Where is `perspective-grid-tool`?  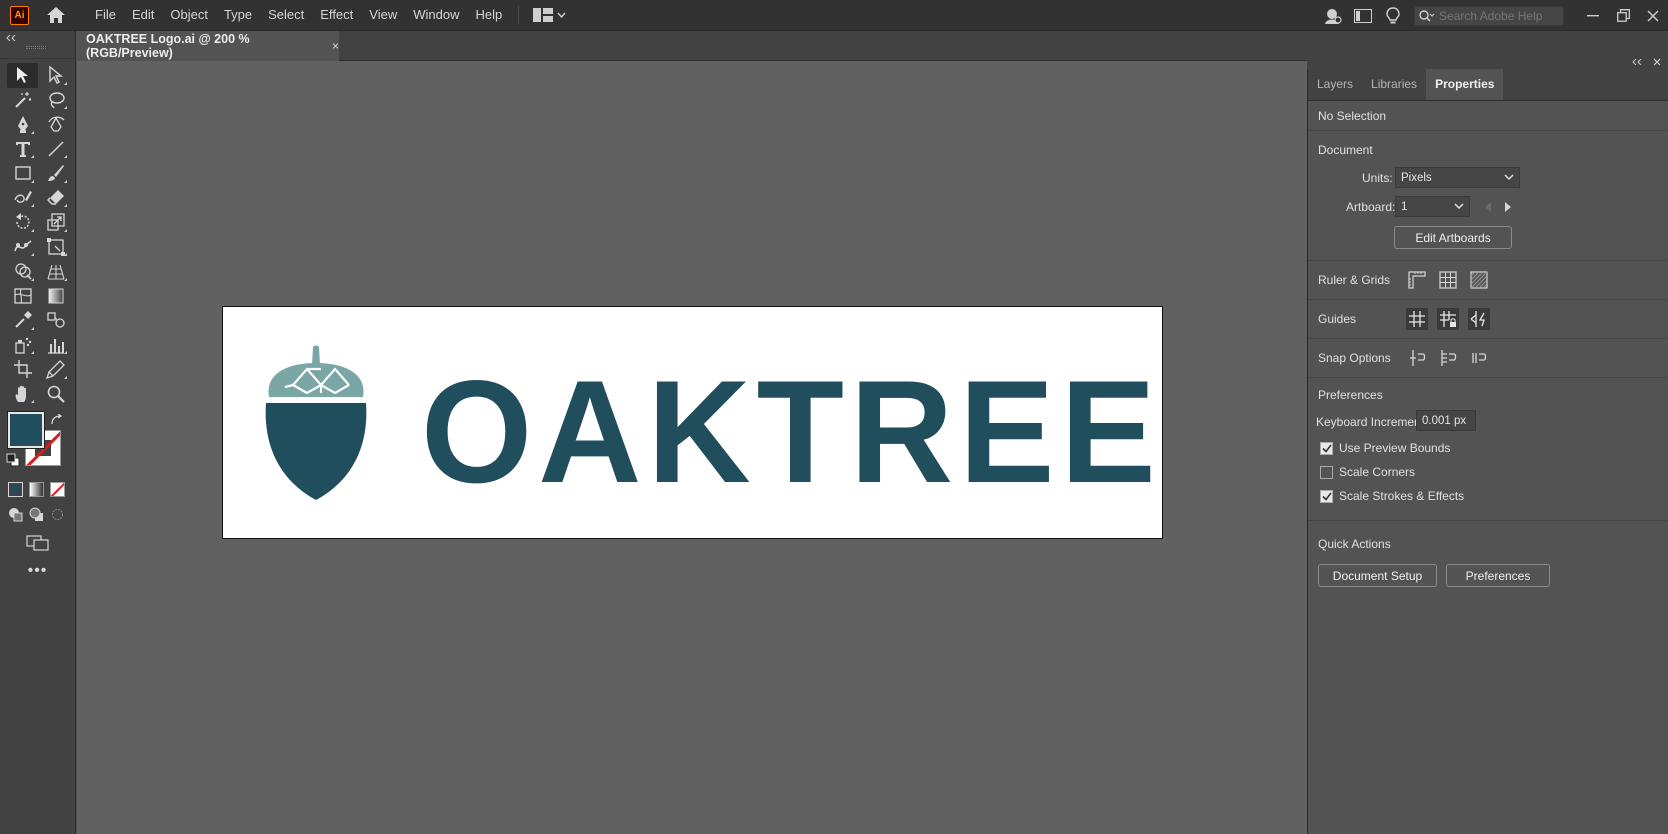
perspective-grid-tool is located at coordinates (55, 271).